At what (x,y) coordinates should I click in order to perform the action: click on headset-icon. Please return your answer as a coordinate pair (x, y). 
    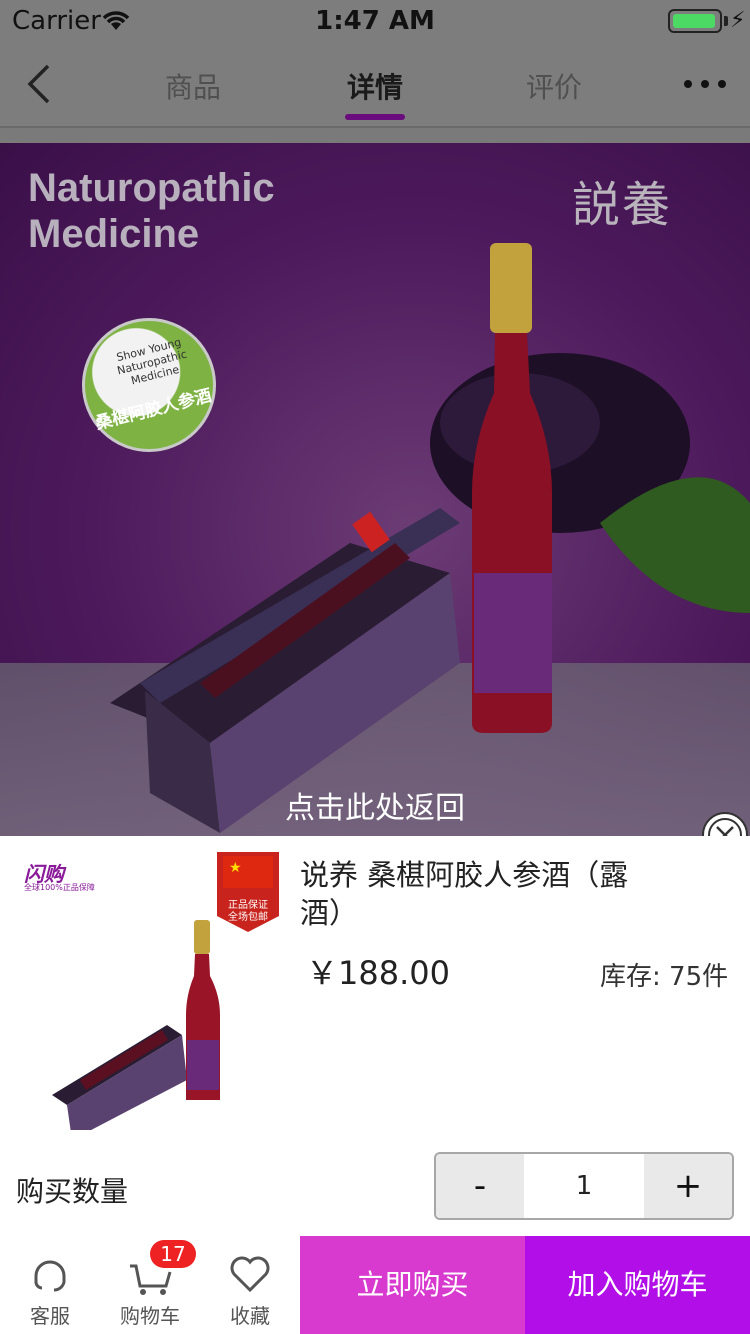
    Looking at the image, I should click on (50, 1276).